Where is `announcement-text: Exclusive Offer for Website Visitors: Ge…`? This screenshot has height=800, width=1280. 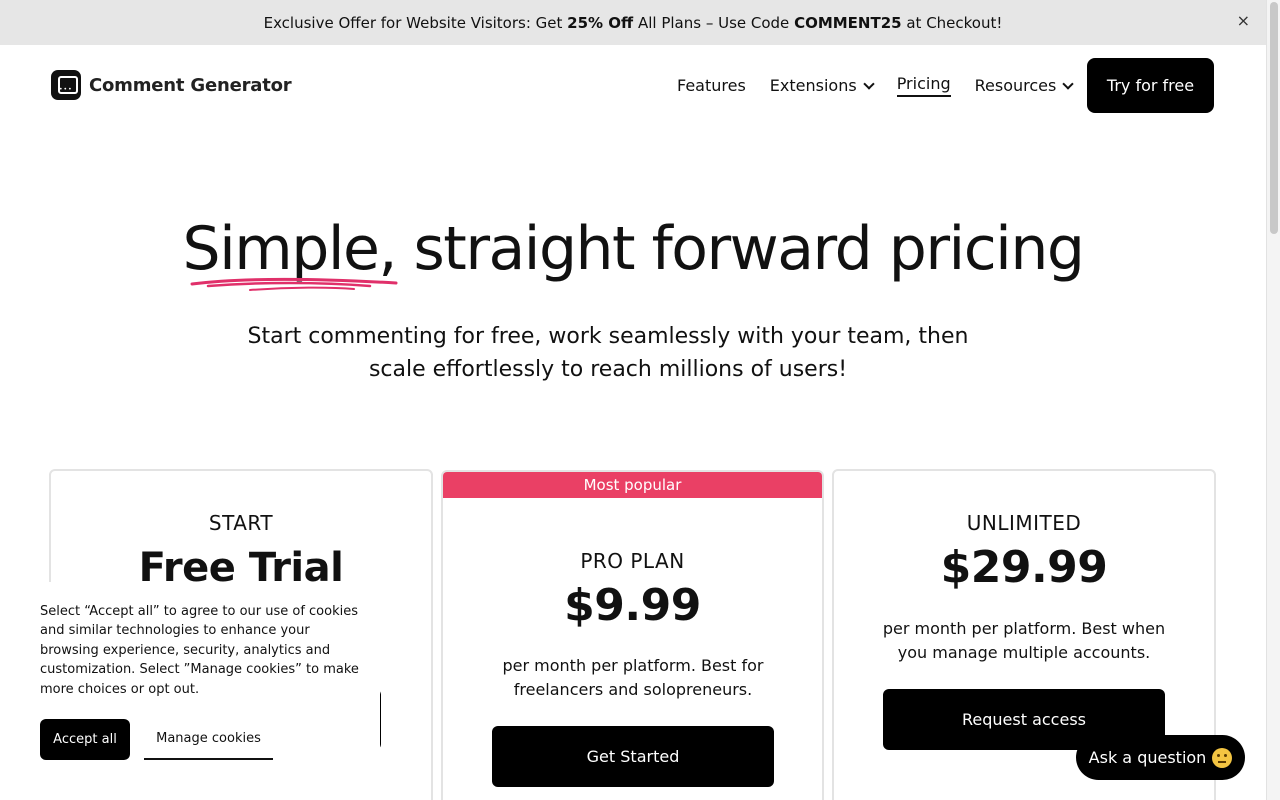
announcement-text: Exclusive Offer for Website Visitors: Ge… is located at coordinates (633, 22).